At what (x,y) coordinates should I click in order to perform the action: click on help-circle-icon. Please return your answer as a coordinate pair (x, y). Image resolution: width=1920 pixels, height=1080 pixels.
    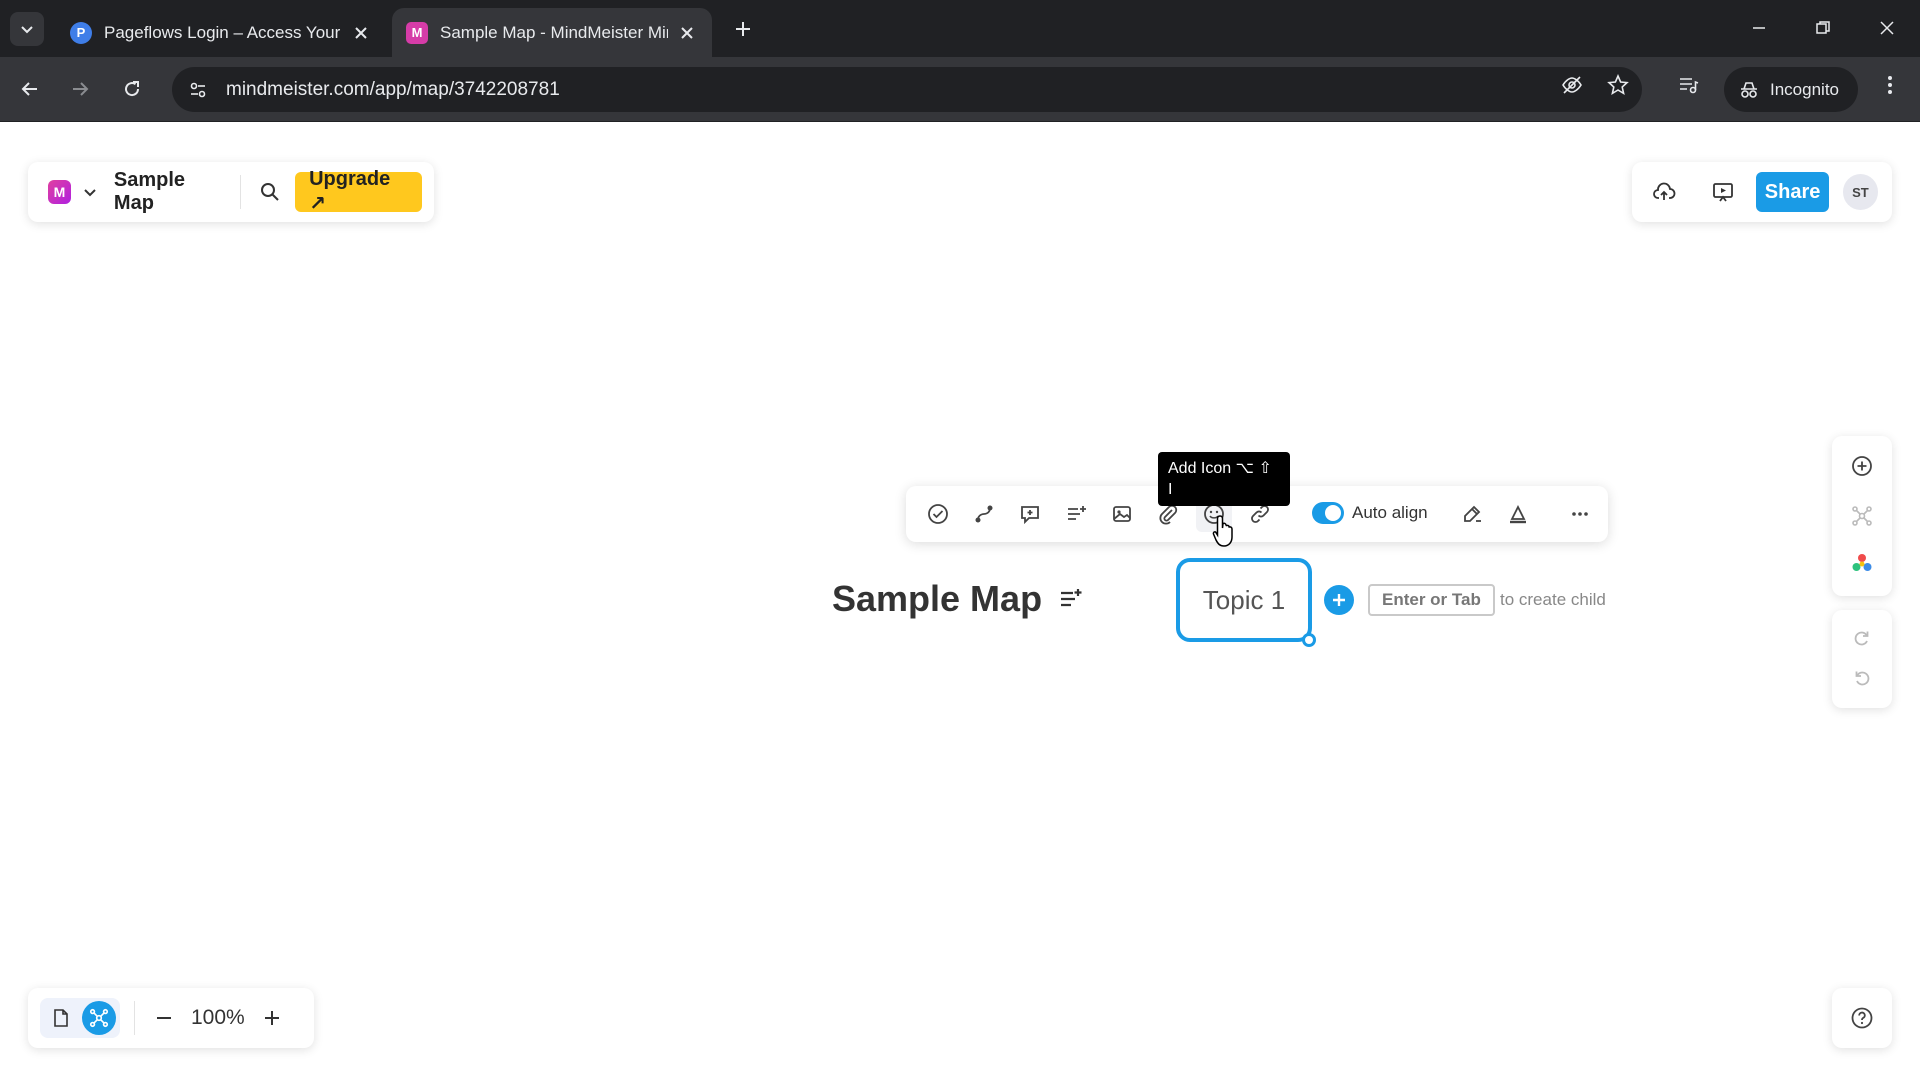
    Looking at the image, I should click on (1862, 1018).